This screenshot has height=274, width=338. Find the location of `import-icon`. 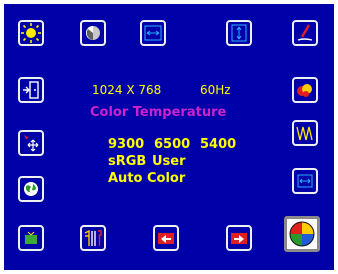

import-icon is located at coordinates (166, 238).